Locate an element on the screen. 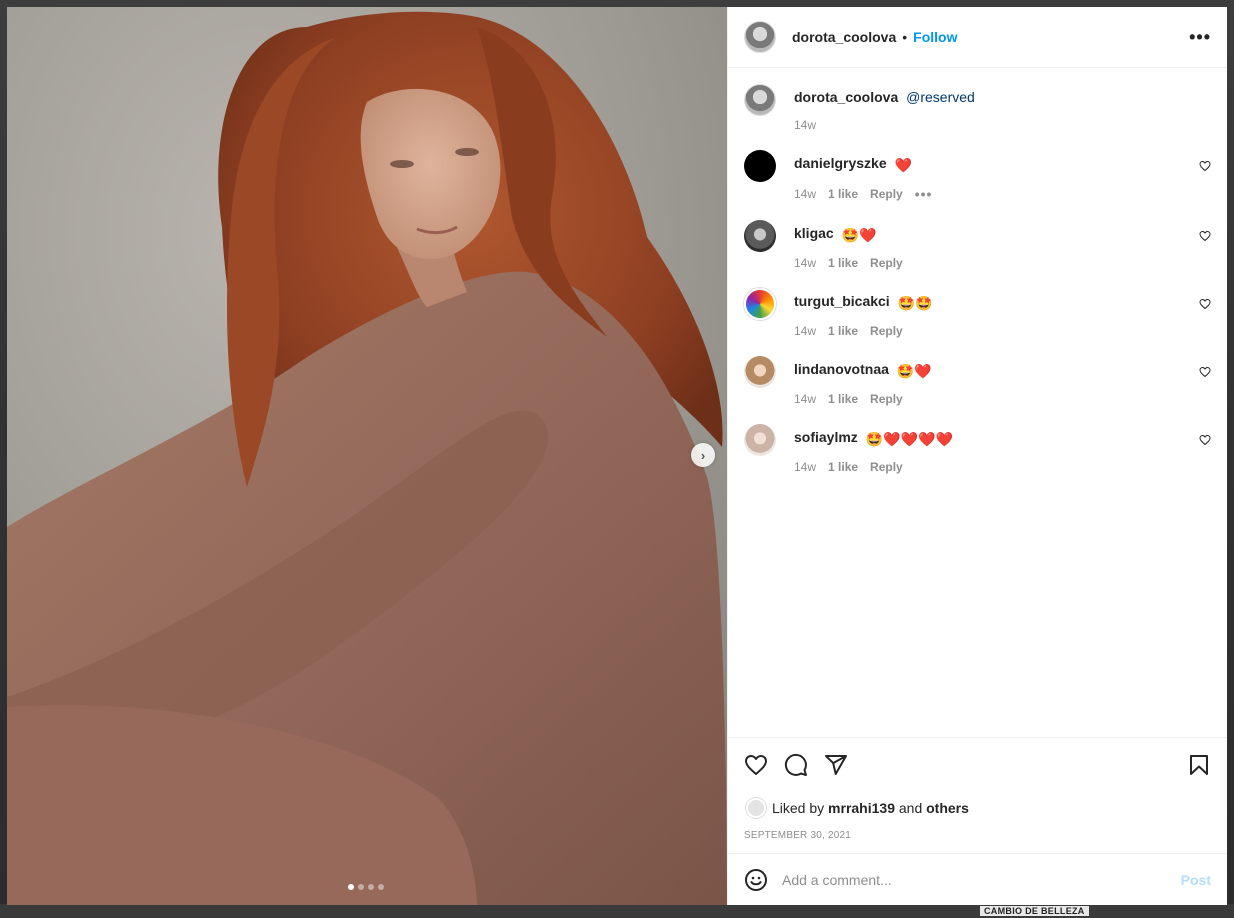  comment-more-button: ••• is located at coordinates (924, 194).